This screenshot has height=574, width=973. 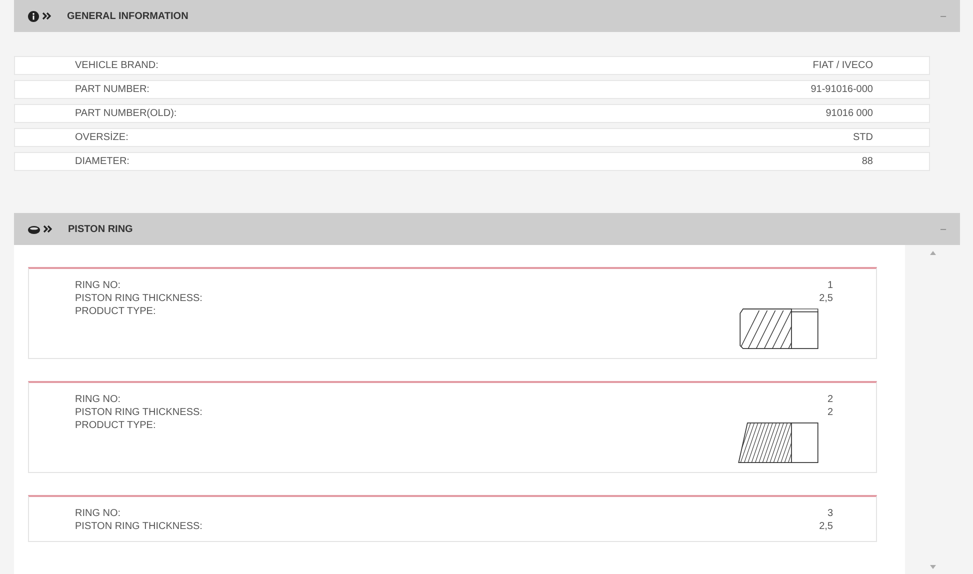 What do you see at coordinates (126, 114) in the screenshot?
I see `field-label: PART NUMBER(OLD):` at bounding box center [126, 114].